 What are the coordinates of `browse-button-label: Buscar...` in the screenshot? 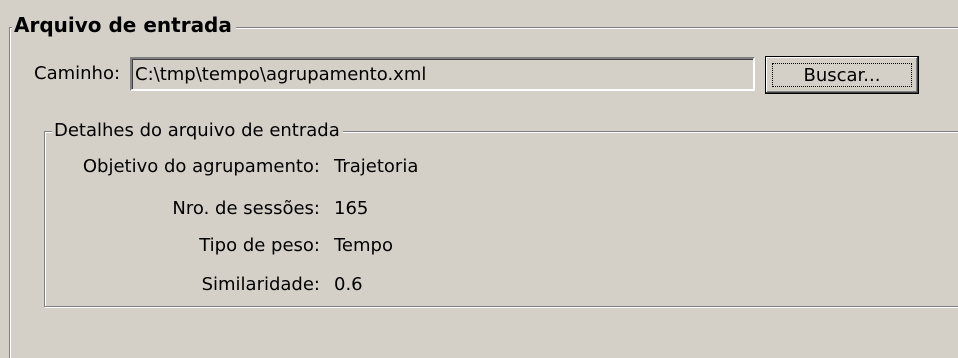 It's located at (842, 75).